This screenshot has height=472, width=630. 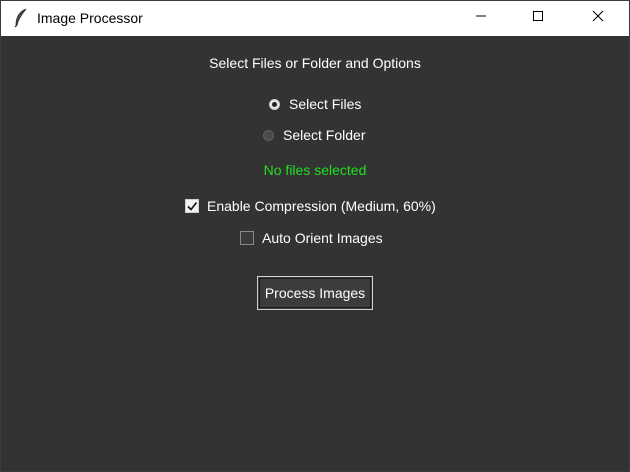 I want to click on minimize-icon, so click(x=481, y=18).